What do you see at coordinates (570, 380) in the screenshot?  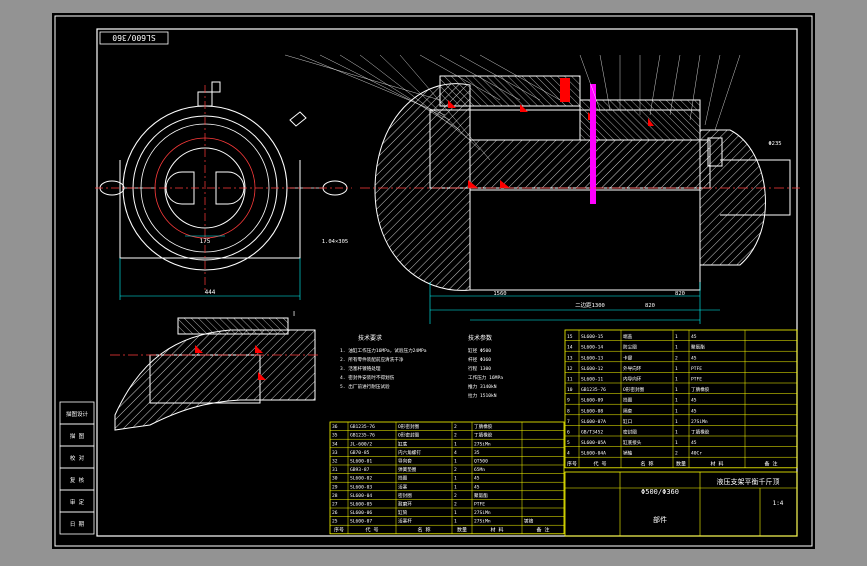 I see `table-cell: 11` at bounding box center [570, 380].